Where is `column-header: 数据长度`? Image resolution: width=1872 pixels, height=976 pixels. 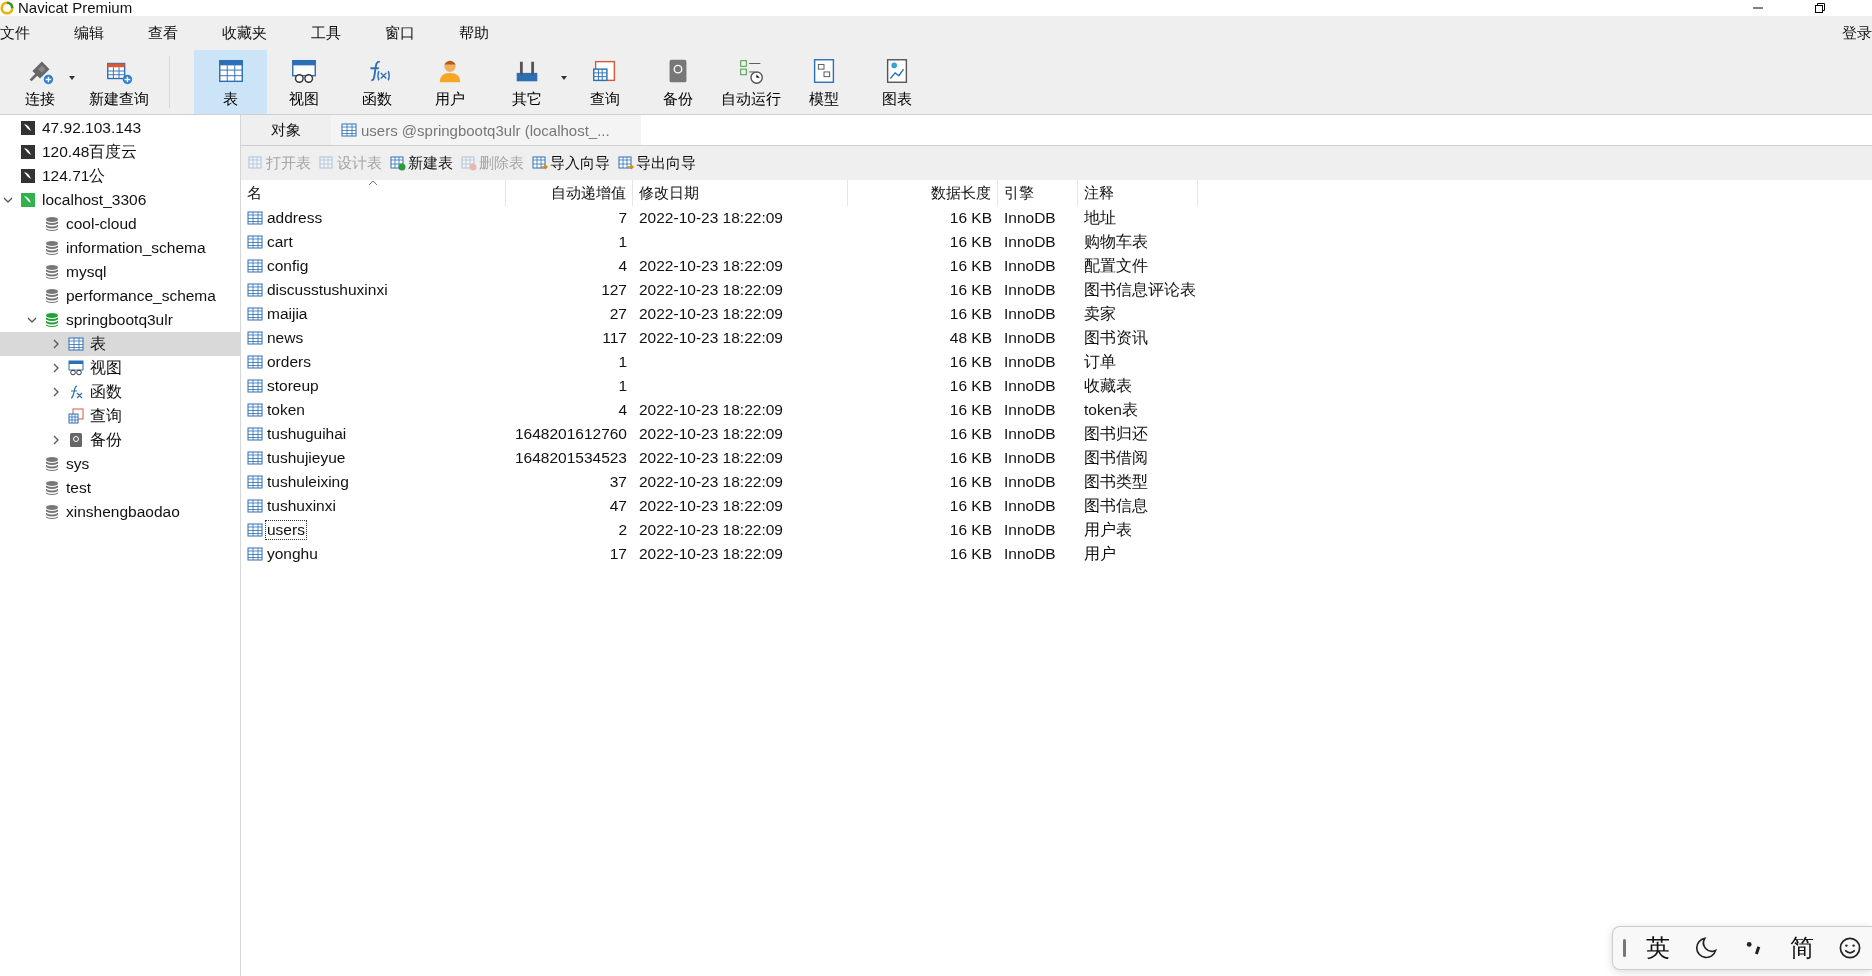
column-header: 数据长度 is located at coordinates (923, 193).